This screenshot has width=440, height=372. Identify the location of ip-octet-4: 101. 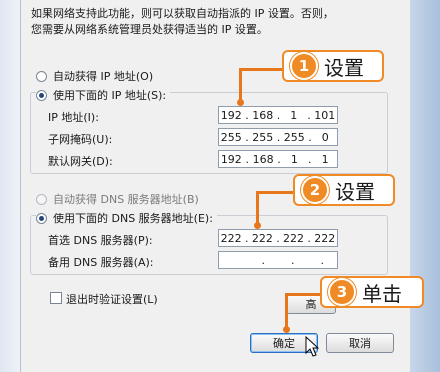
(325, 115).